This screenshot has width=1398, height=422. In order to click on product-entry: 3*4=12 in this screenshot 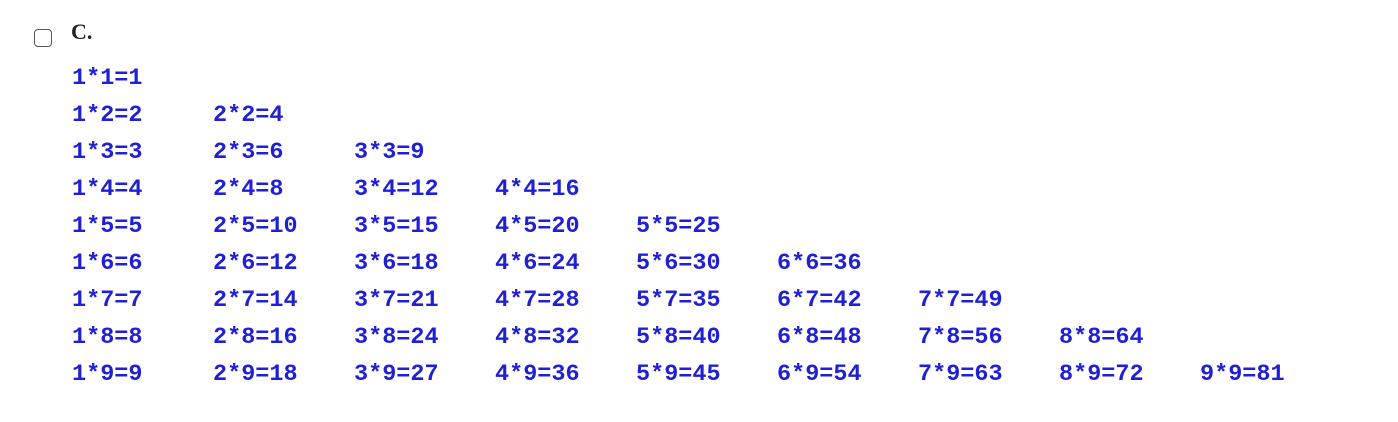, I will do `click(396, 189)`.